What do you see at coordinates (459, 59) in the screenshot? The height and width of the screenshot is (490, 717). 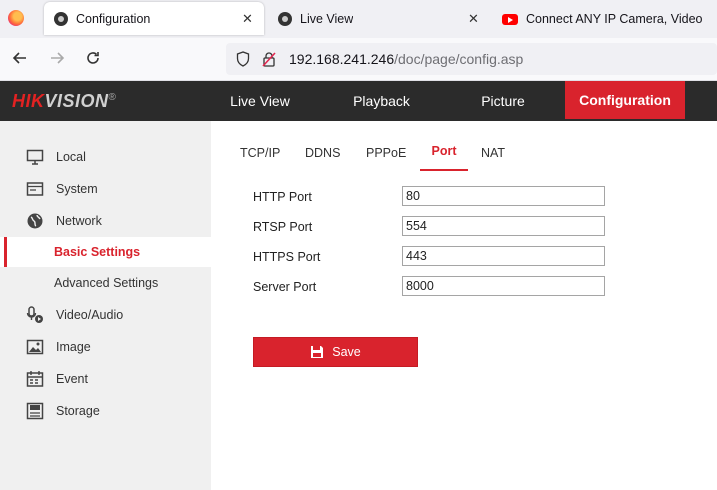 I see `url-path: /doc/page/config.asp` at bounding box center [459, 59].